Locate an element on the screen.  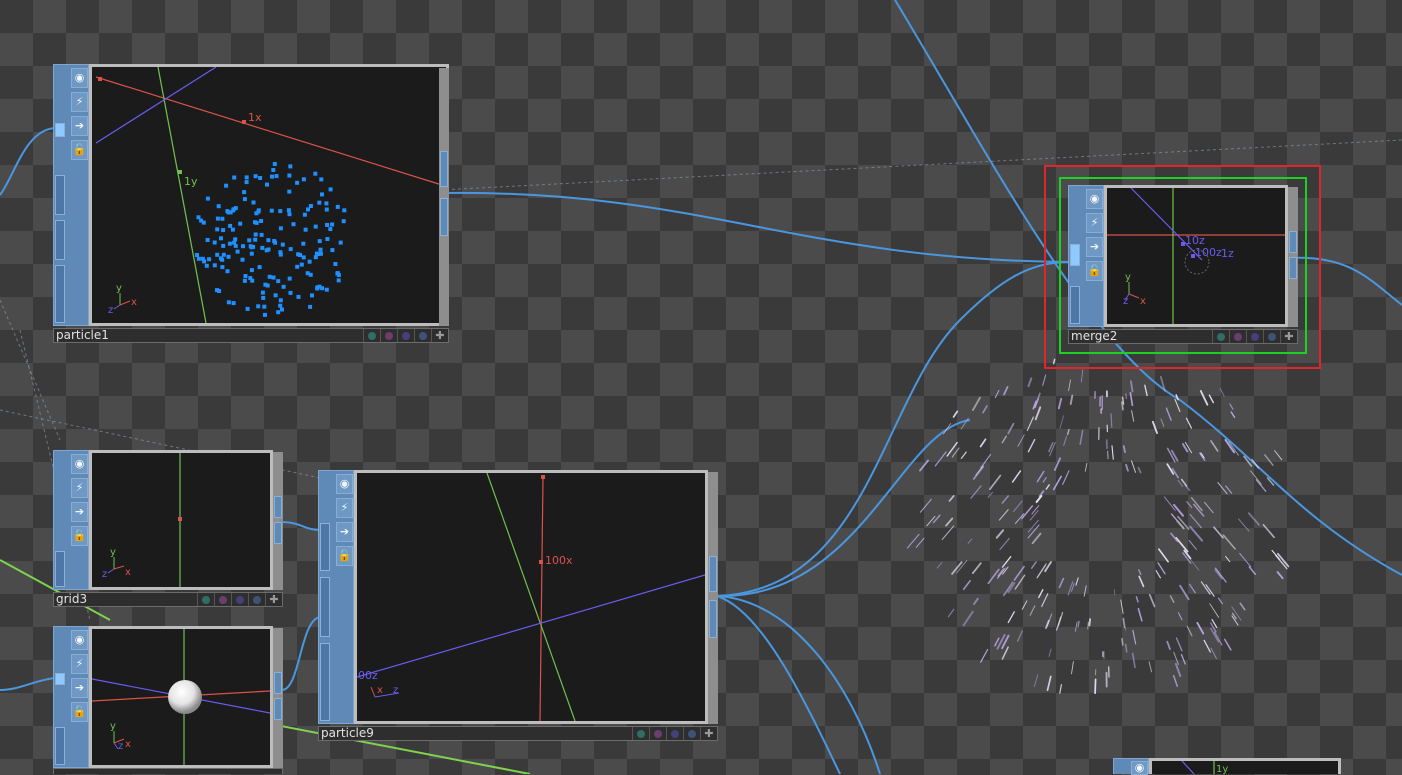
node-sphere: ◉ ⚡ ➔ 🔓 is located at coordinates (168, 700).